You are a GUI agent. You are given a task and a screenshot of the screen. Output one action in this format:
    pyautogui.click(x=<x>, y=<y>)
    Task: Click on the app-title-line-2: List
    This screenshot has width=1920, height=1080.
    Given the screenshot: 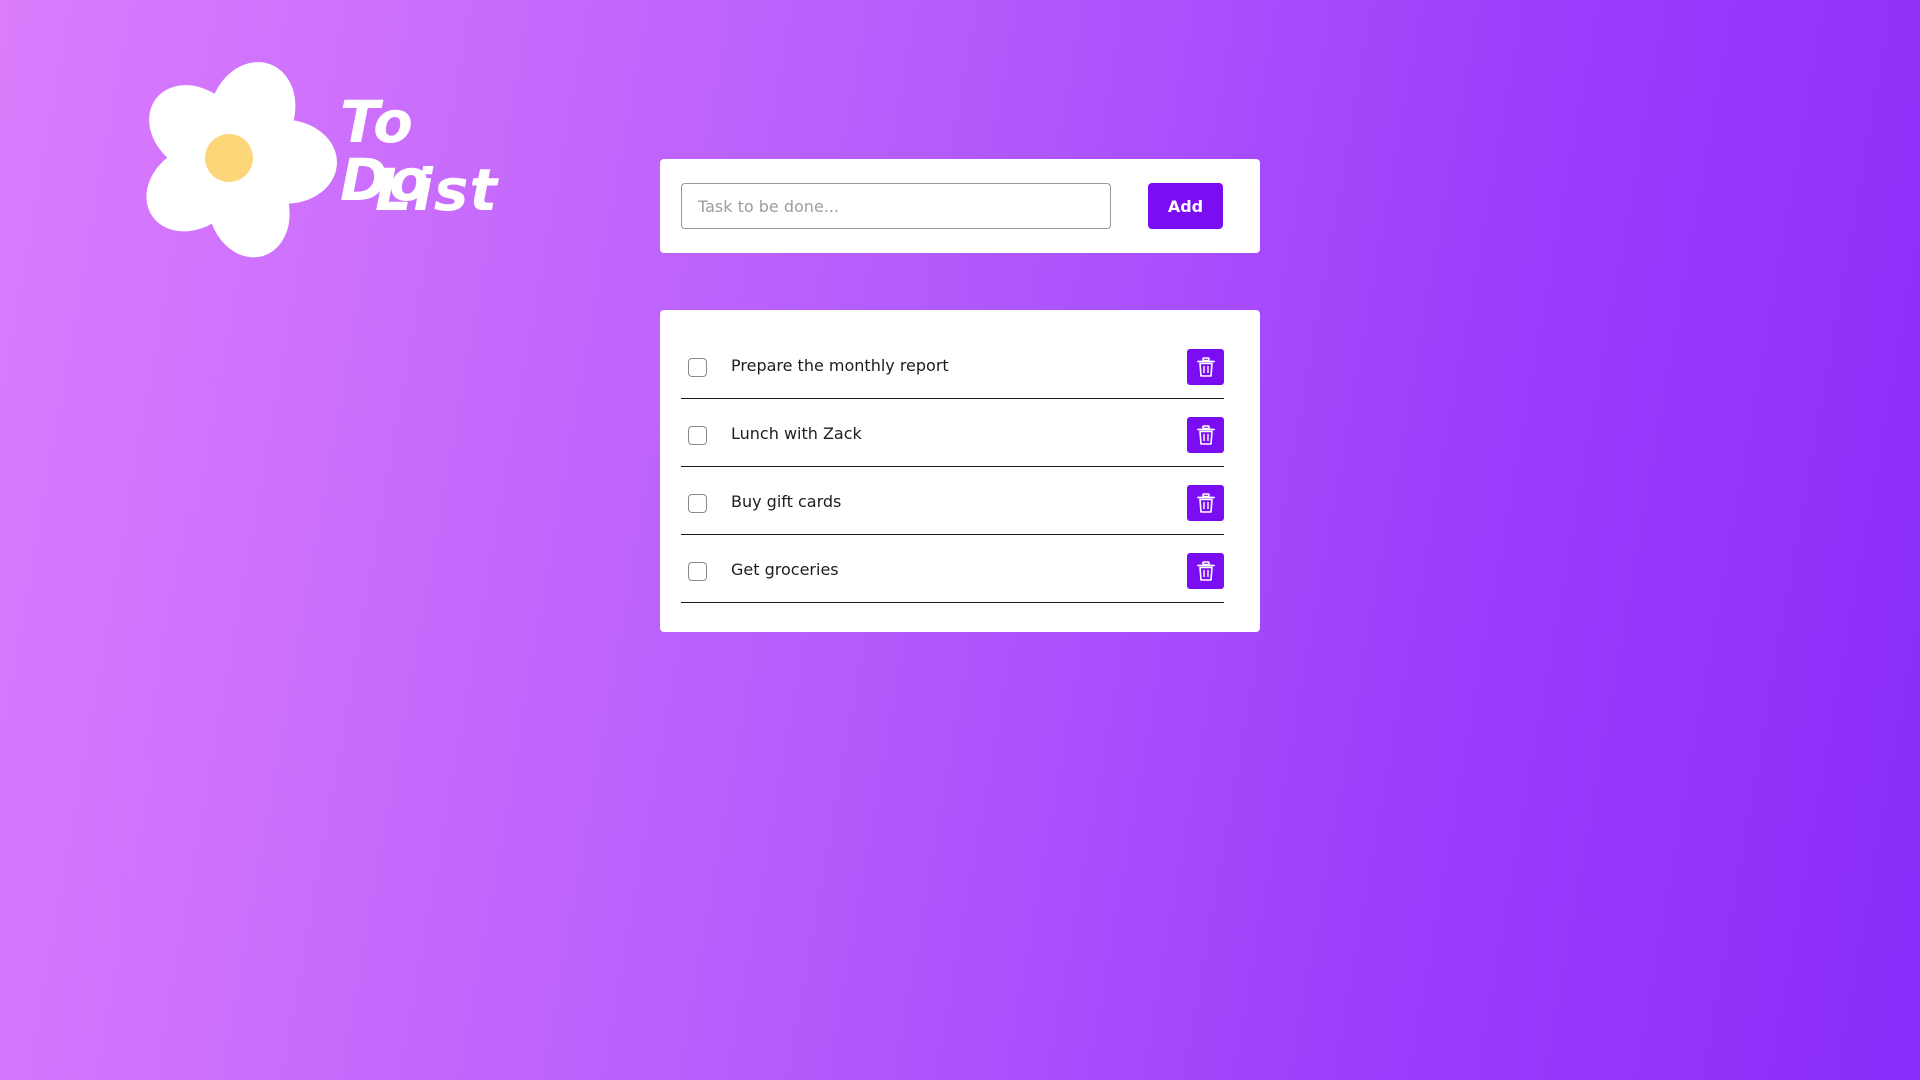 What is the action you would take?
    pyautogui.click(x=437, y=190)
    